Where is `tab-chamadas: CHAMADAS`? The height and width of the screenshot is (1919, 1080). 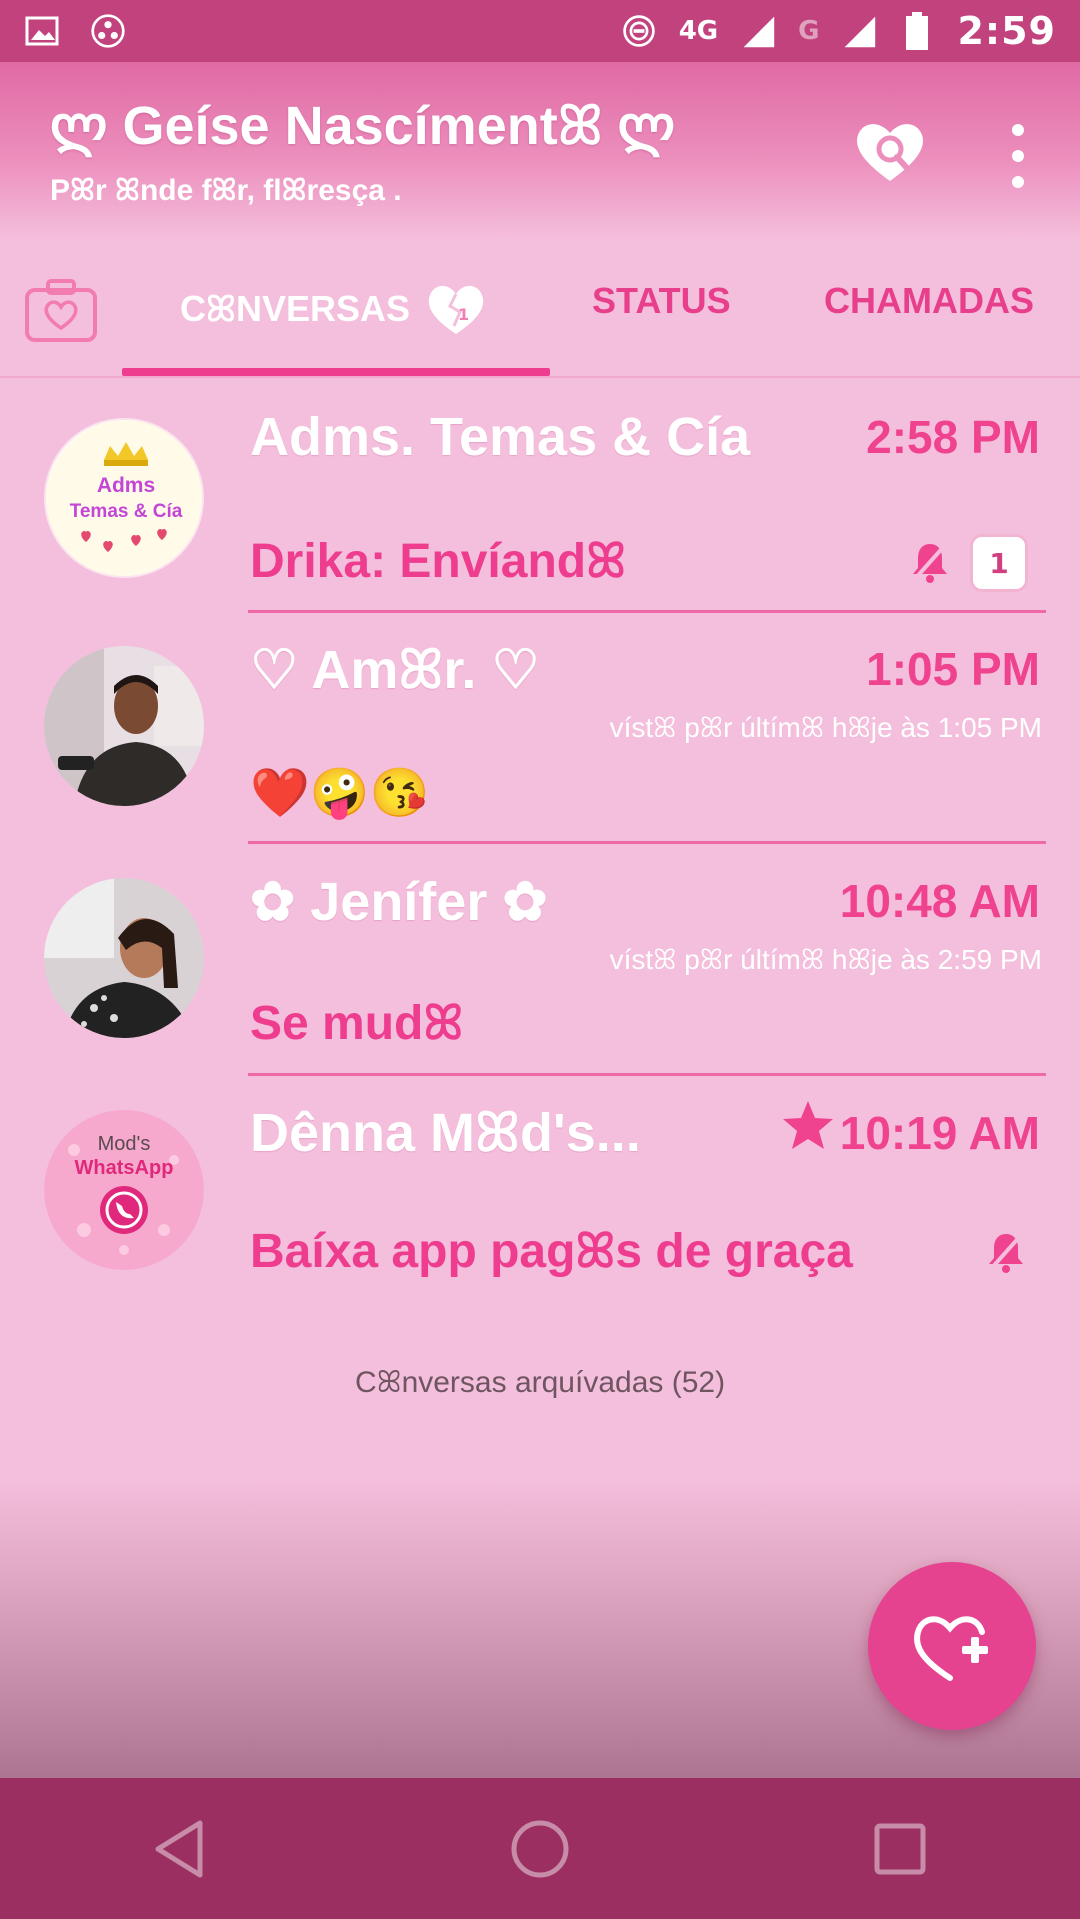
tab-chamadas: CHAMADAS is located at coordinates (929, 301).